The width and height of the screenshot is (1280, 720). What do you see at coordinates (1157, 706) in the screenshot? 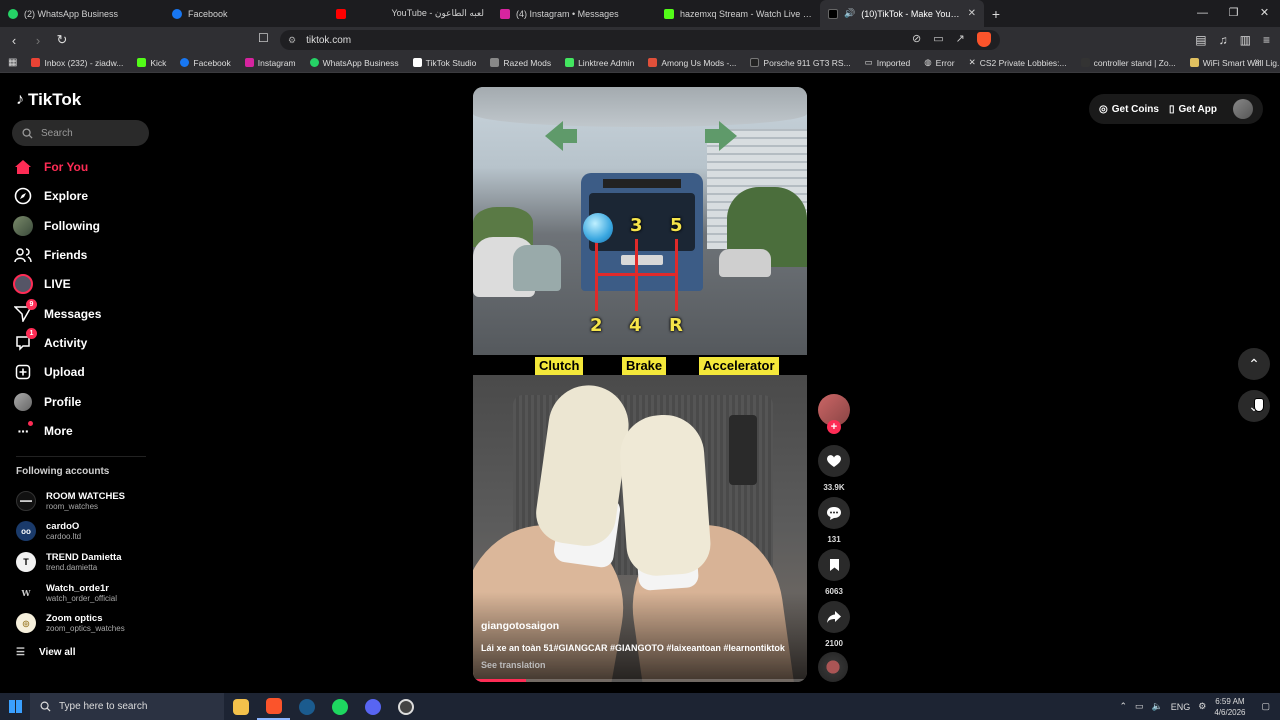
I see `volume-icon: 🔈` at bounding box center [1157, 706].